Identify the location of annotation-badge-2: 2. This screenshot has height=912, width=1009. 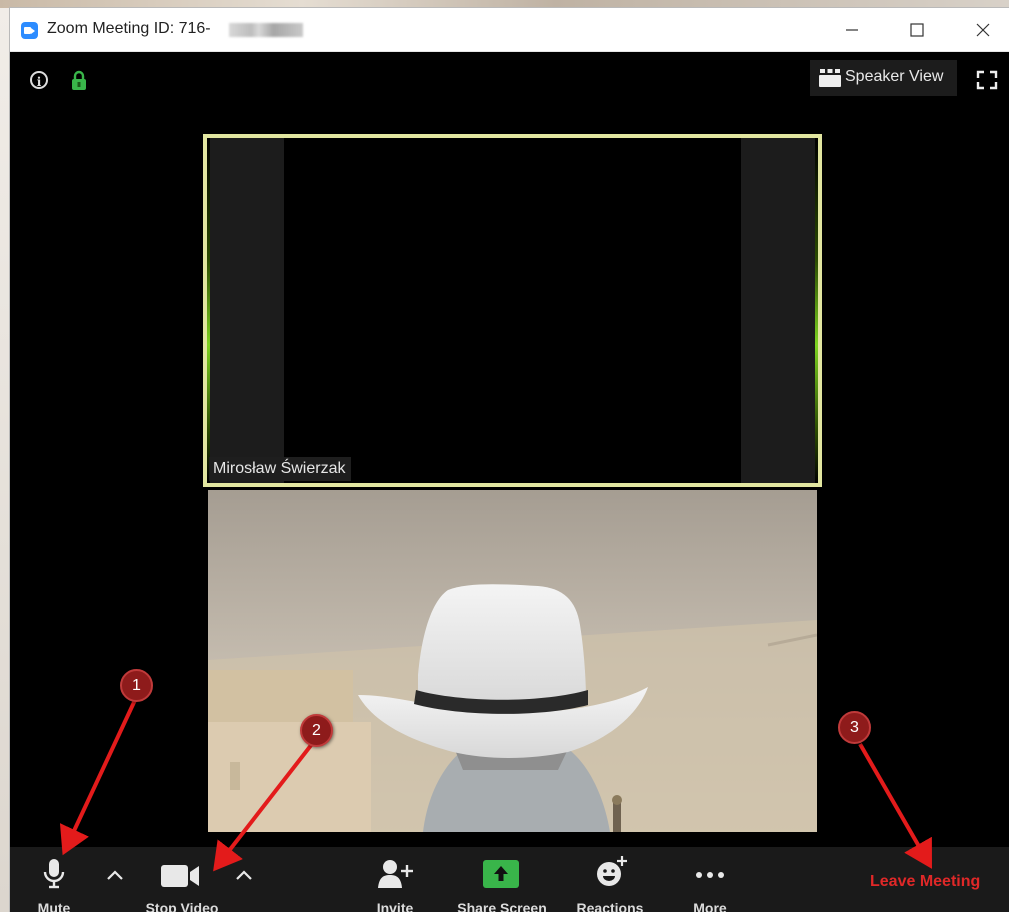
(316, 730).